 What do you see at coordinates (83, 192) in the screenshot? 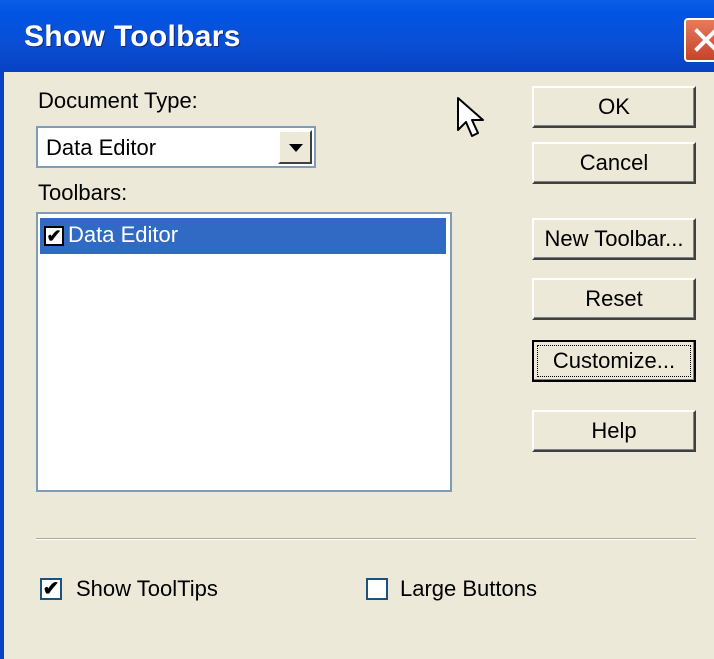
I see `toolbars-label: Toolbars:` at bounding box center [83, 192].